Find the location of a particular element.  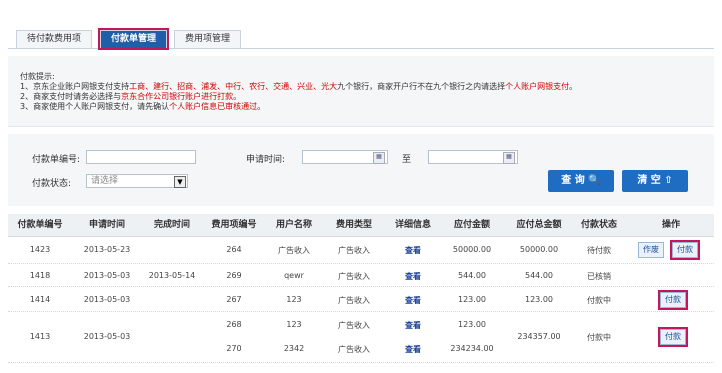

item-no: 267 is located at coordinates (234, 299).